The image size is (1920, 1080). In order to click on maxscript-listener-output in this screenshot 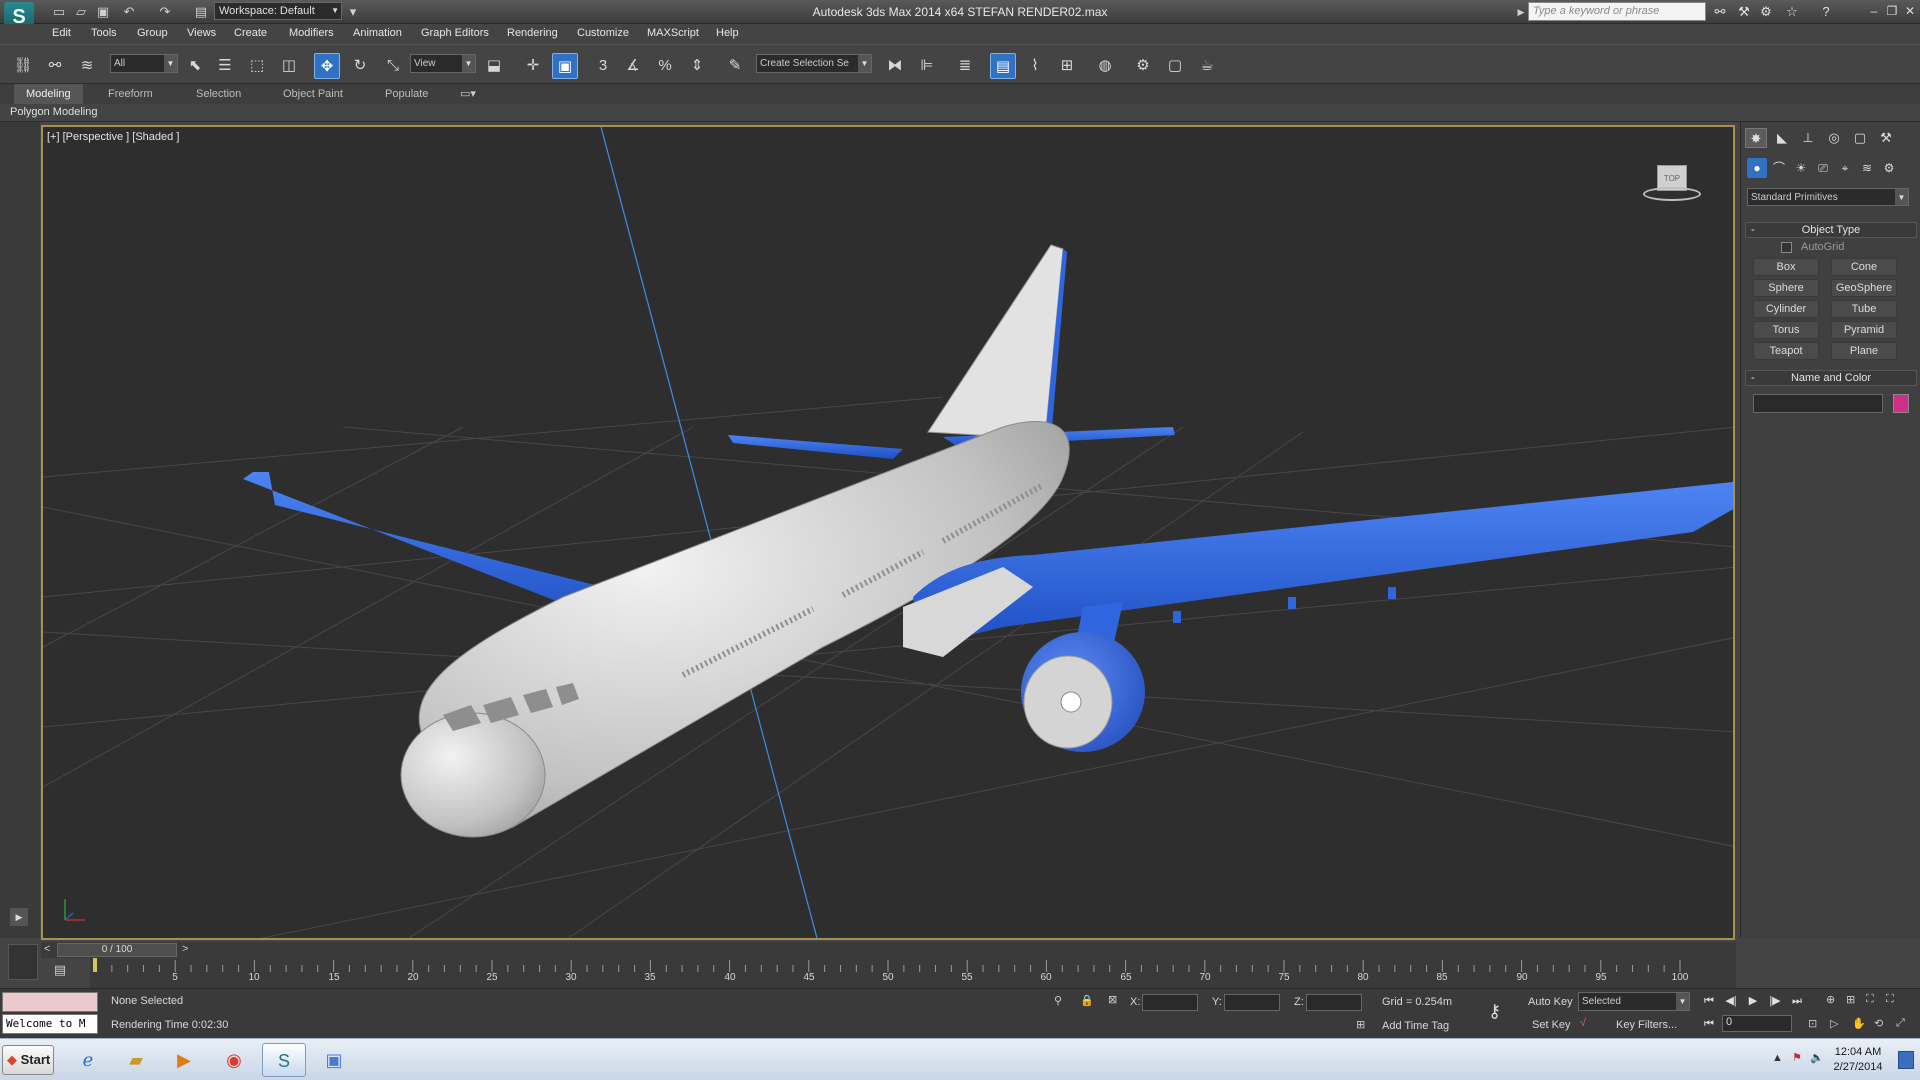, I will do `click(50, 1002)`.